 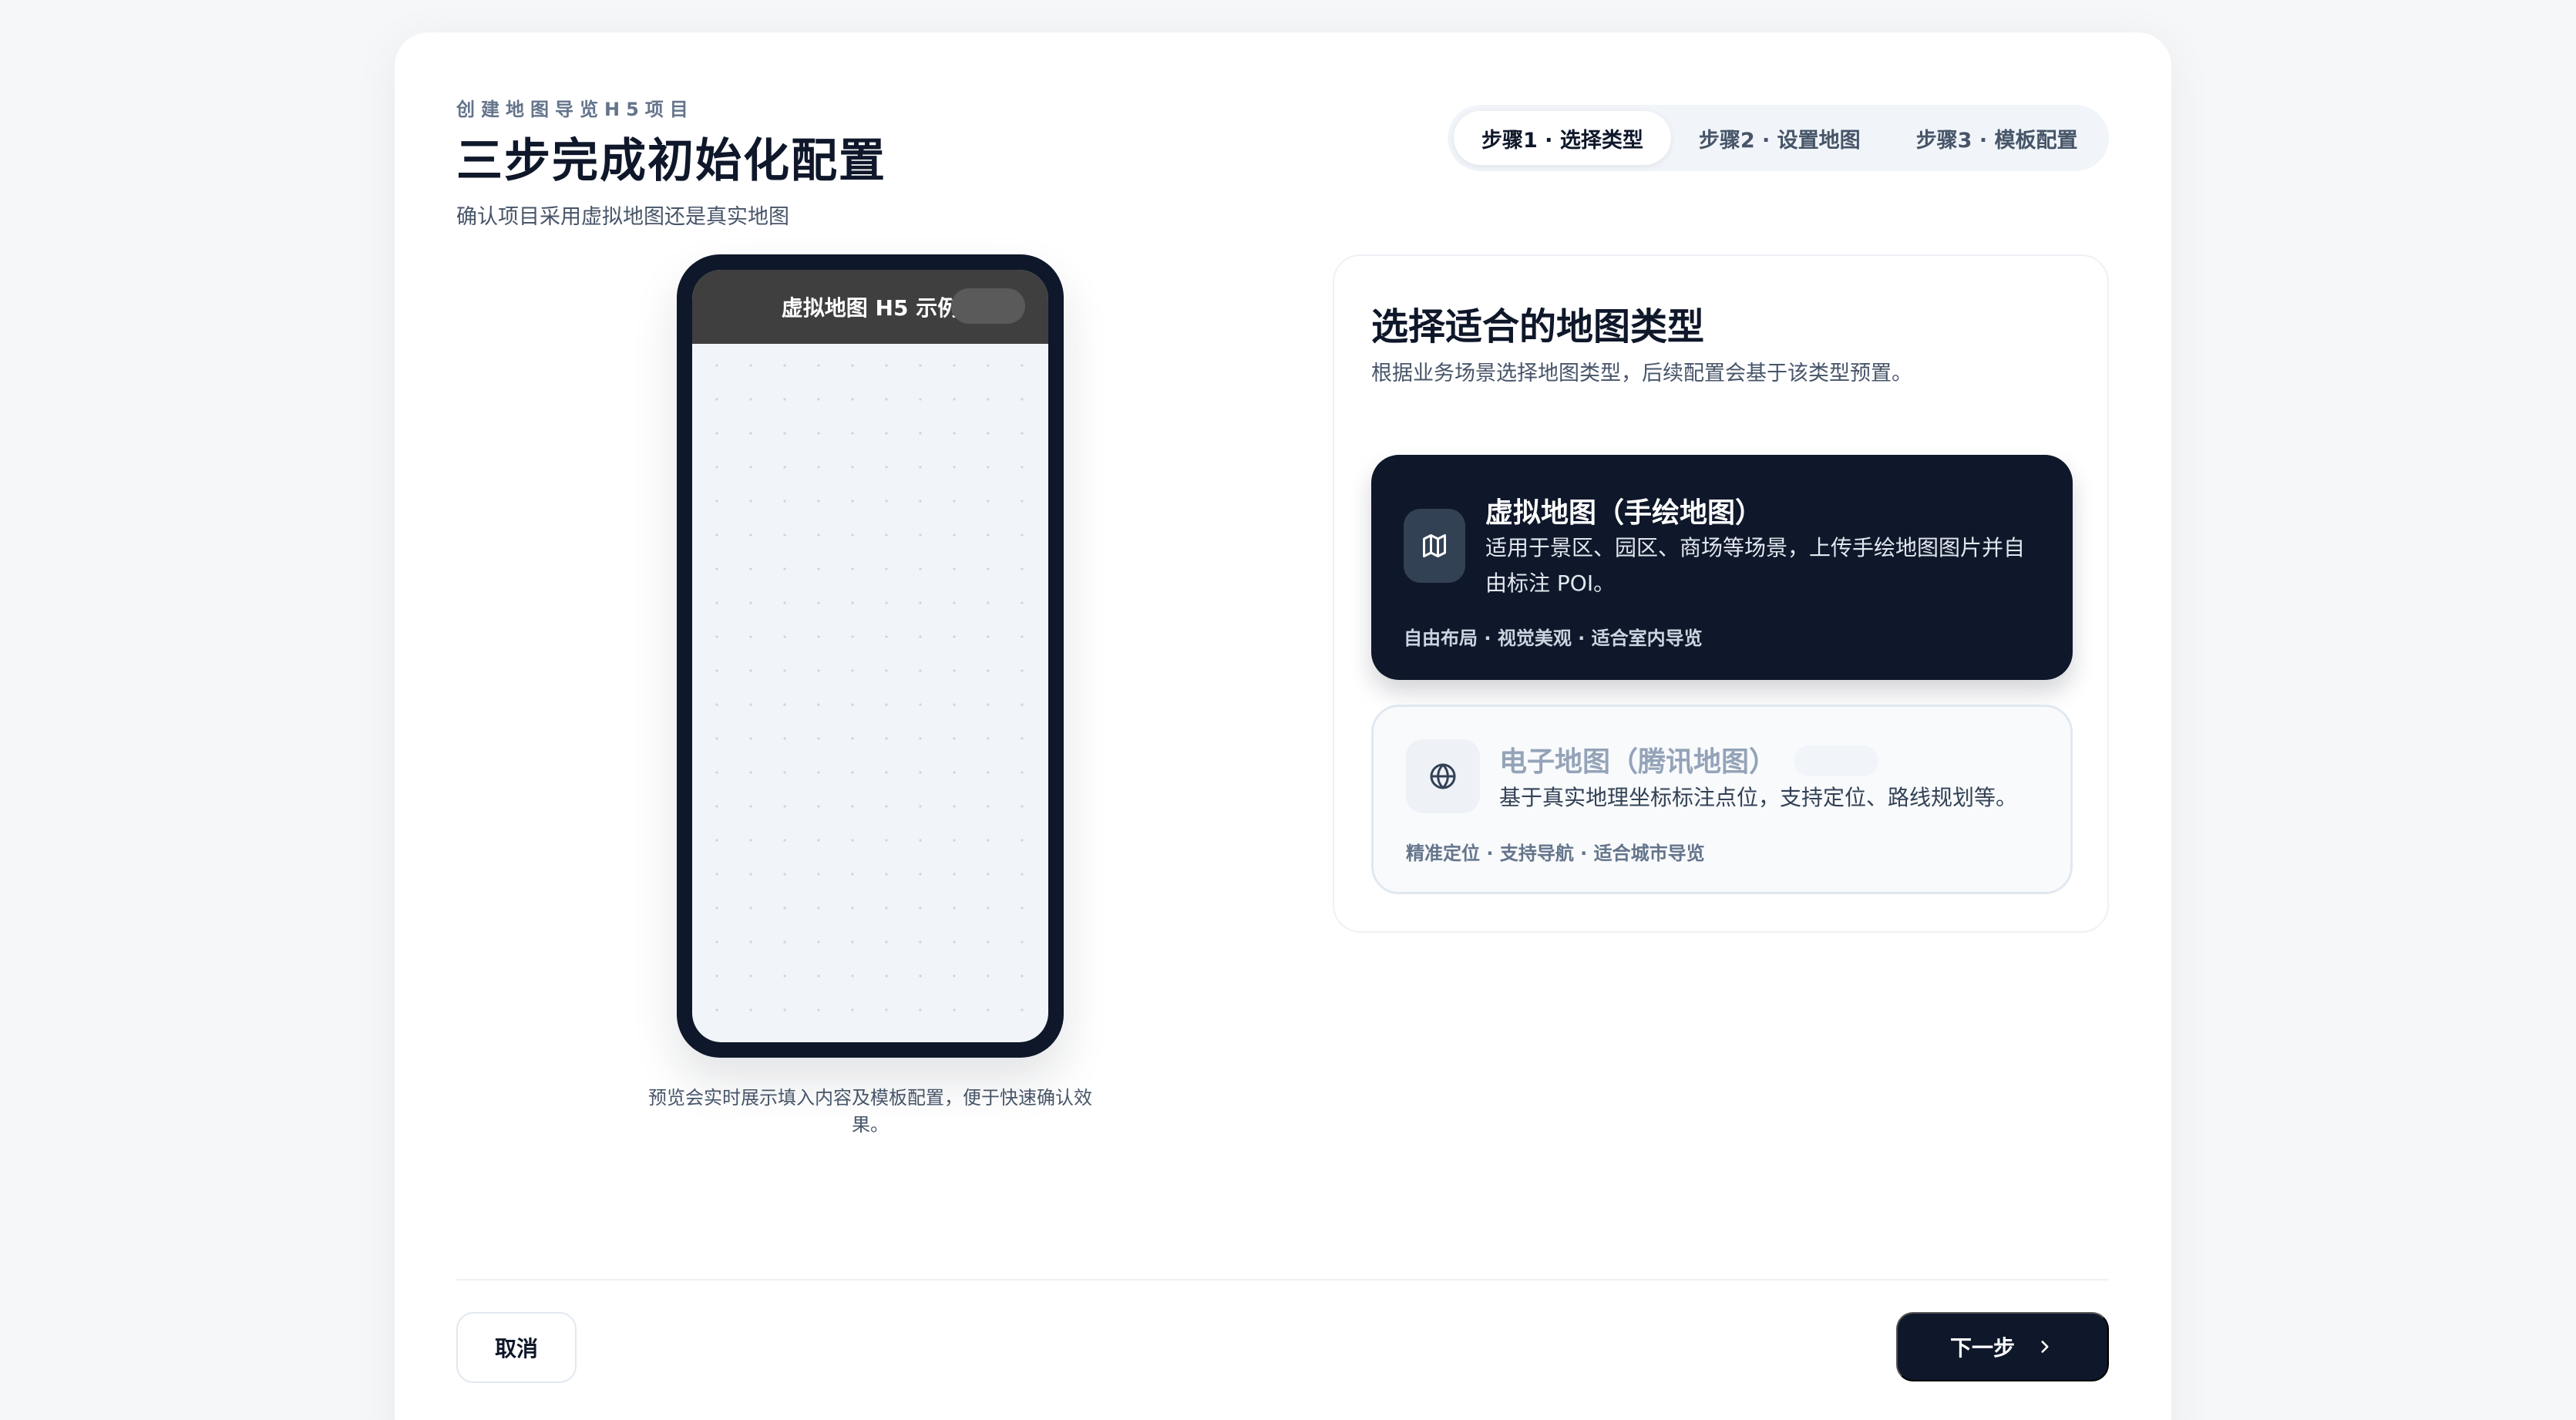 What do you see at coordinates (2045, 1347) in the screenshot?
I see `chevron-right-icon` at bounding box center [2045, 1347].